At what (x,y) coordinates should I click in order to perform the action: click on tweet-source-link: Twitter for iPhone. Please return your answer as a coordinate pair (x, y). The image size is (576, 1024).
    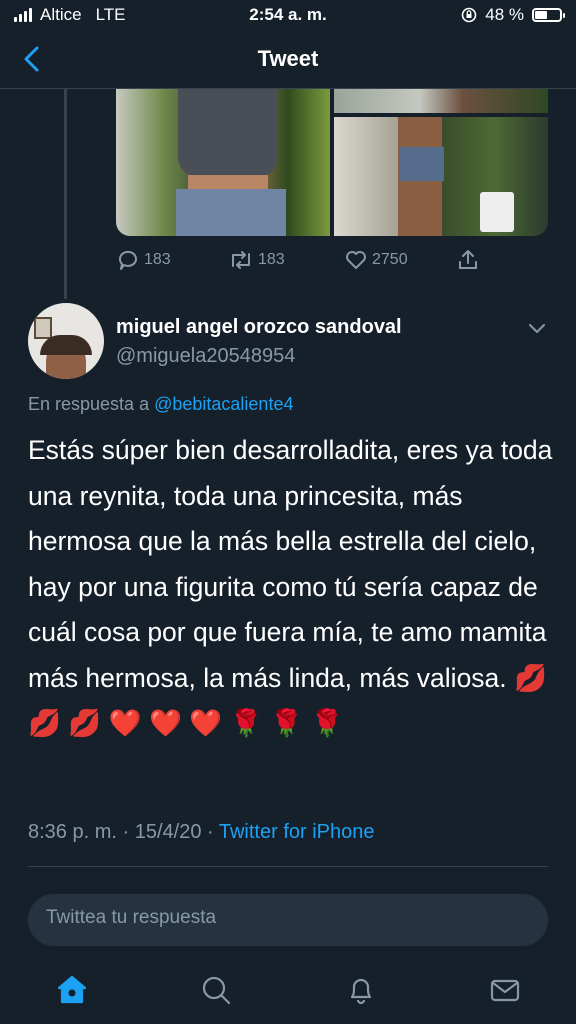
    Looking at the image, I should click on (297, 832).